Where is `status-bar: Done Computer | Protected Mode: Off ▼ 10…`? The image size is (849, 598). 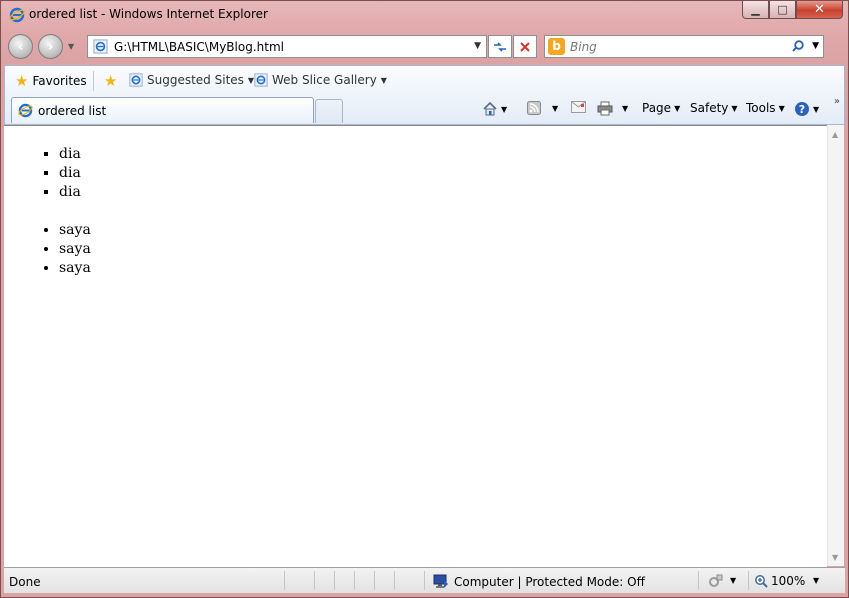
status-bar: Done Computer | Protected Mode: Off ▼ 10… is located at coordinates (424, 580).